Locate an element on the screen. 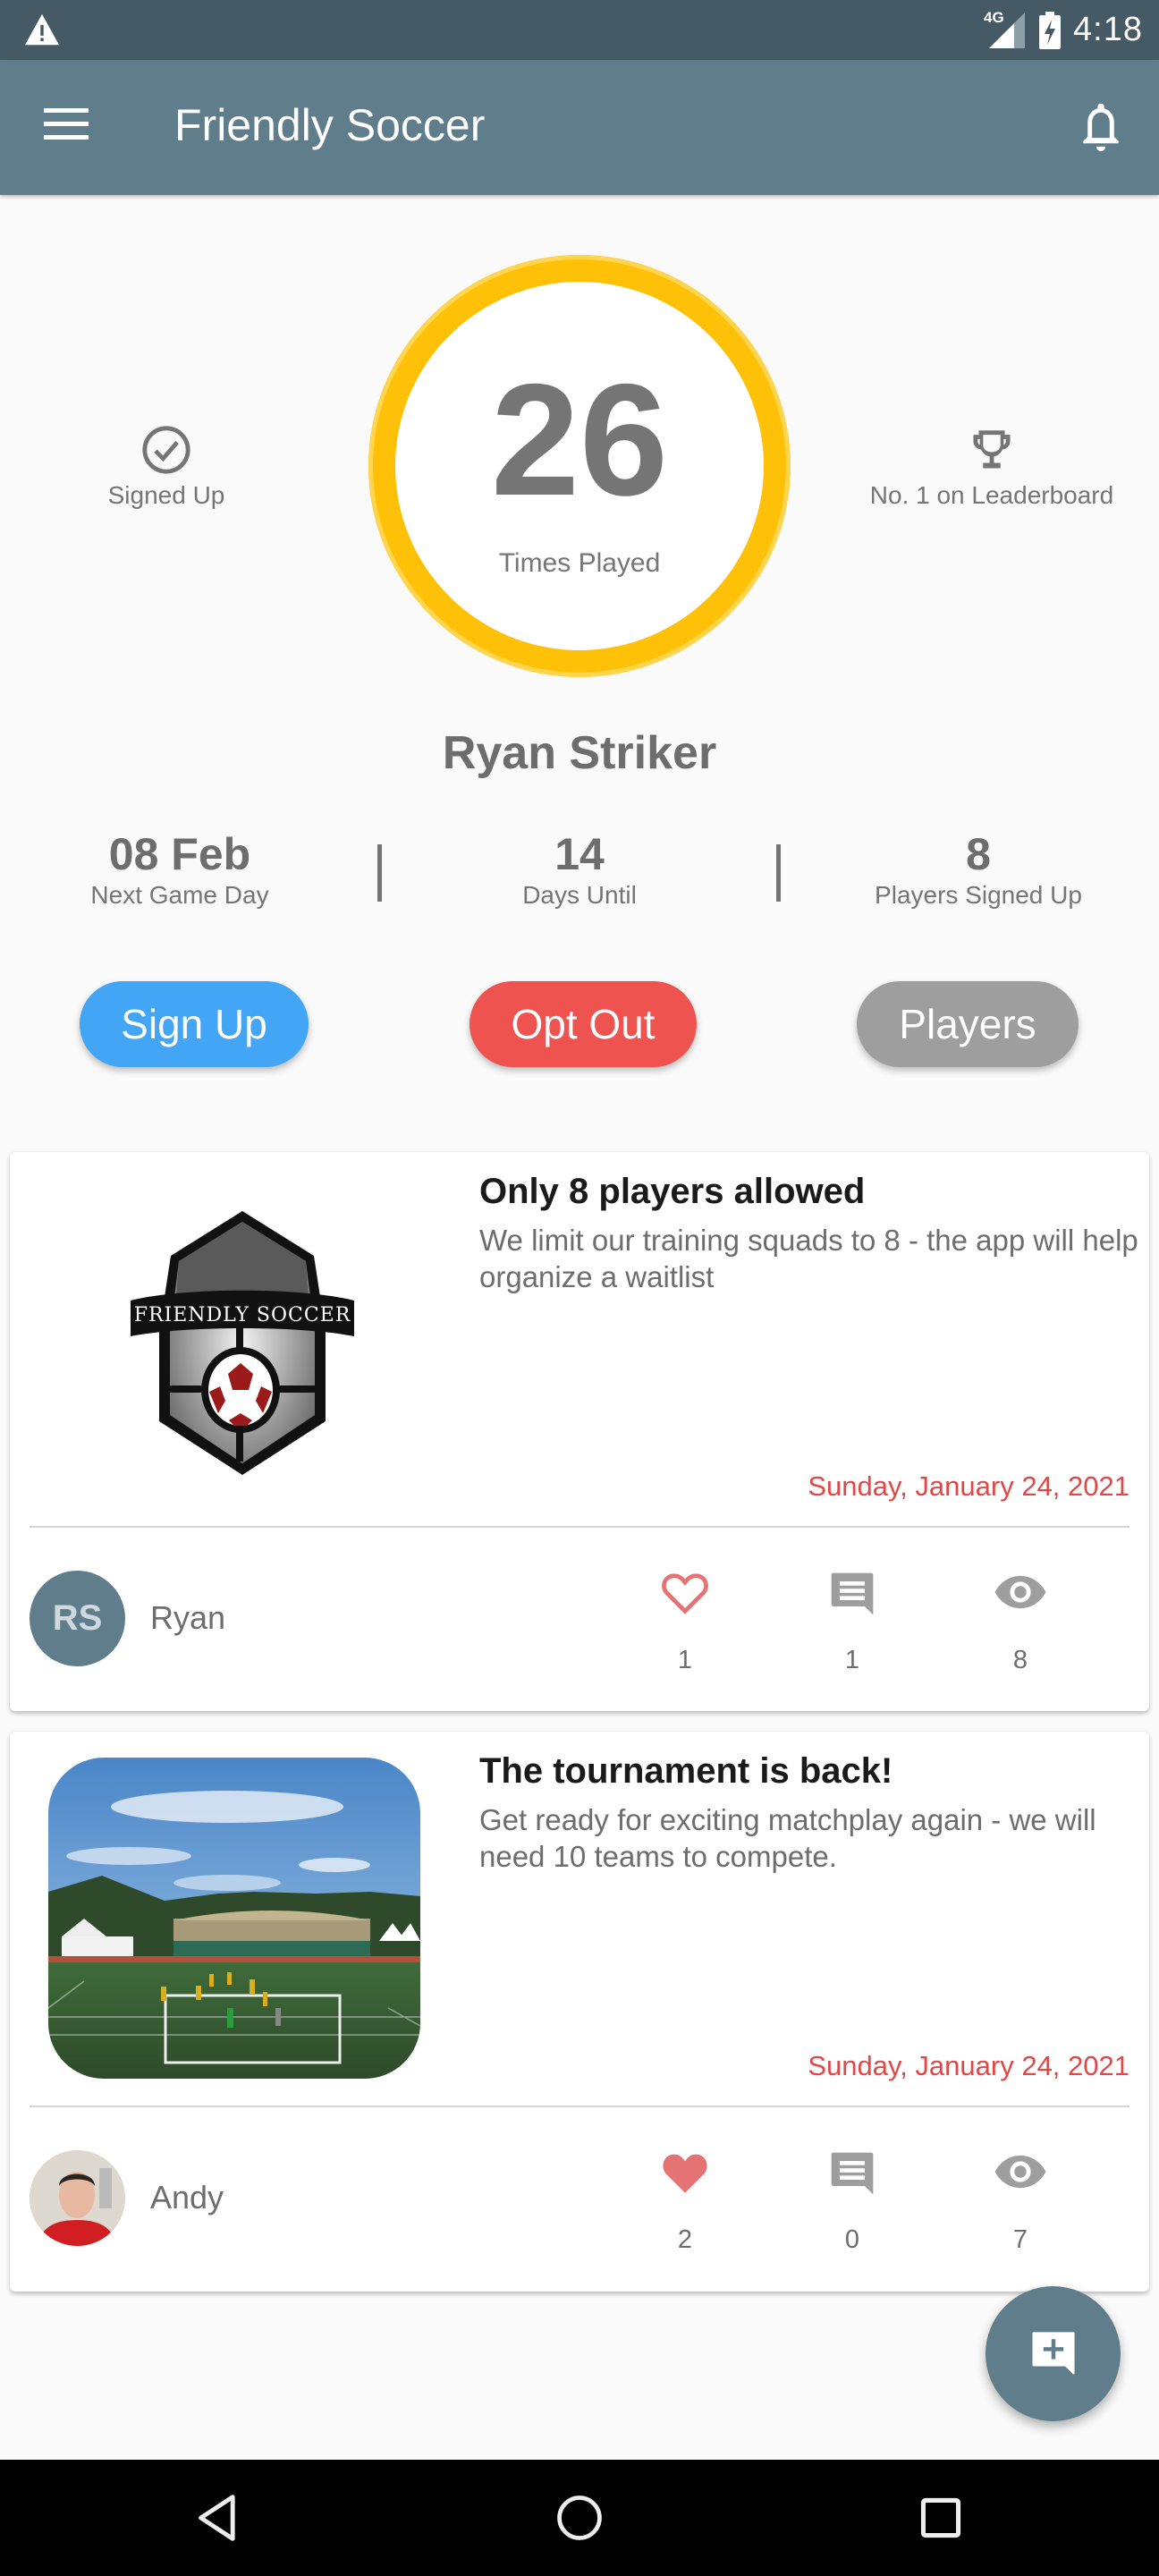 The height and width of the screenshot is (2576, 1159). post-title: The tournament is back! is located at coordinates (686, 1771).